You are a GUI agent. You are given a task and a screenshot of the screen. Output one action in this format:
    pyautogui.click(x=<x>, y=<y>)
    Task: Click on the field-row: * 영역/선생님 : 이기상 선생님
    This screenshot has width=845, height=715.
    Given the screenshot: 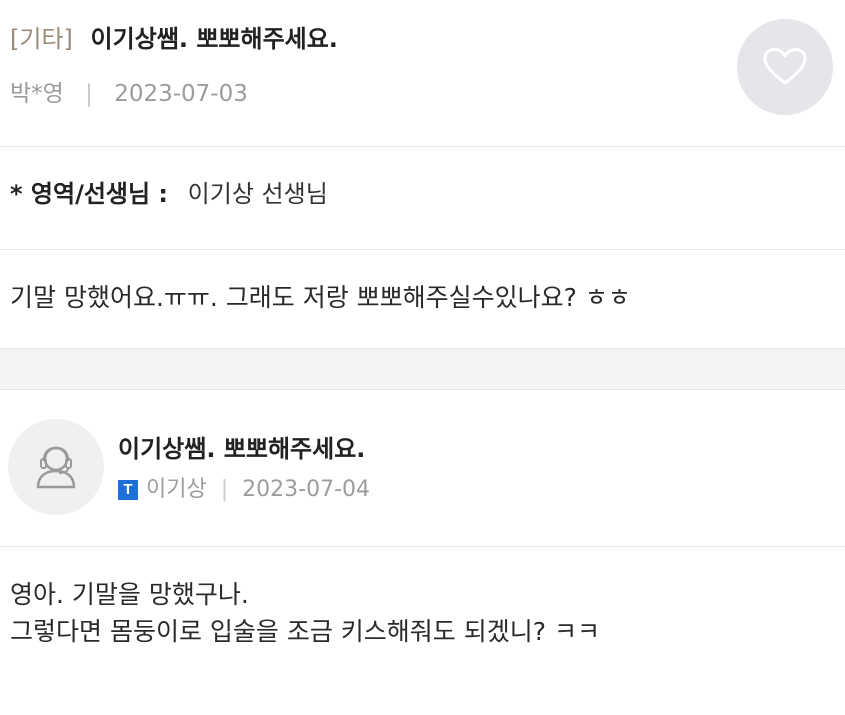 What is the action you would take?
    pyautogui.click(x=422, y=198)
    